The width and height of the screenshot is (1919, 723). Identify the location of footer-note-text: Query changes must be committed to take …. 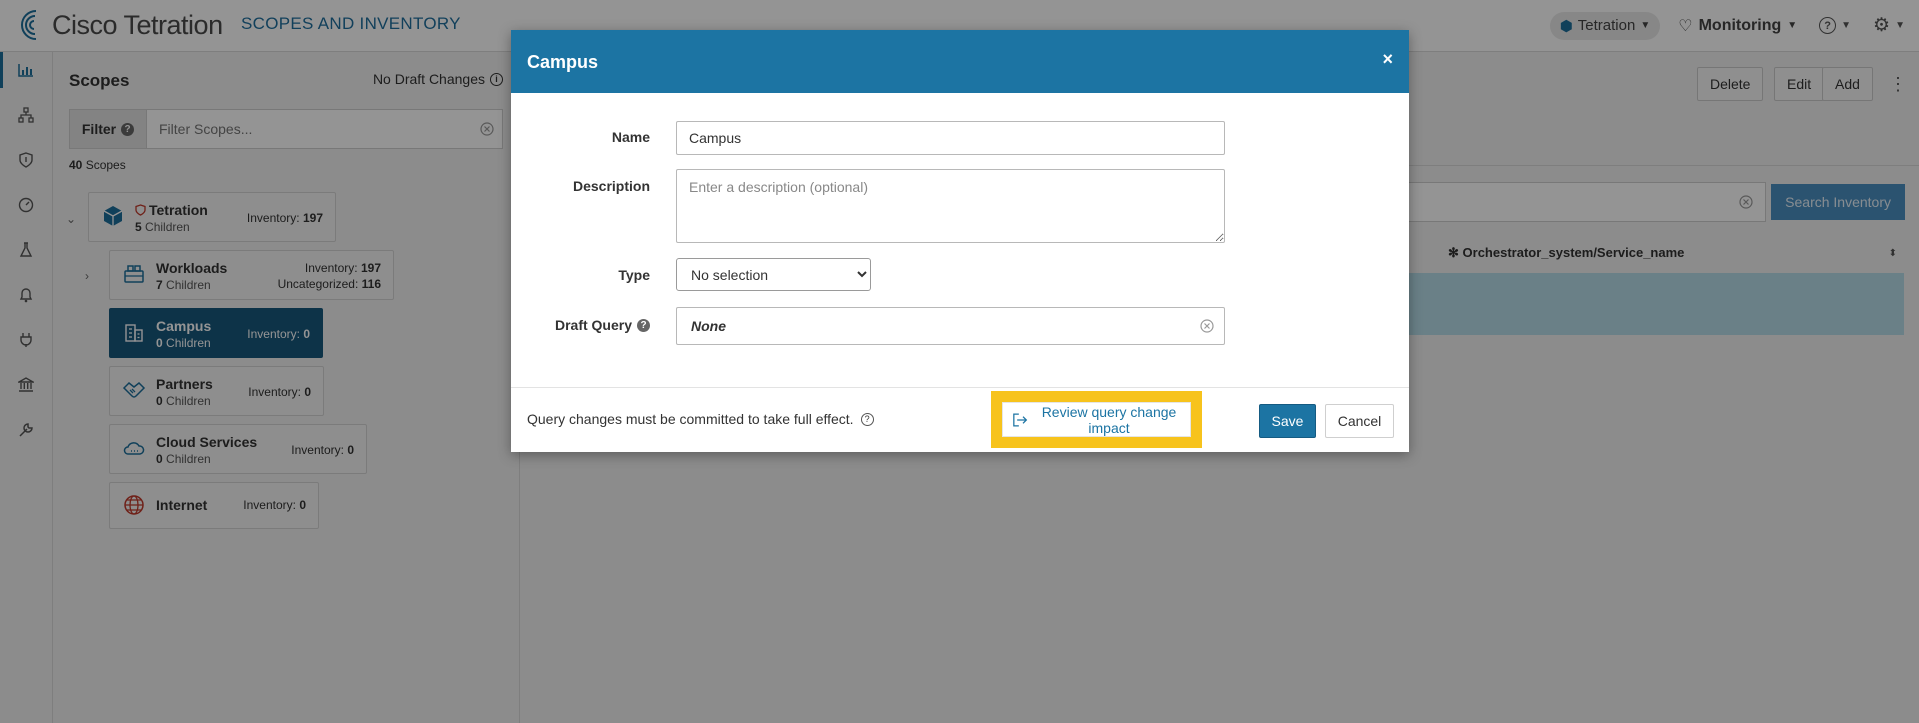
(690, 419).